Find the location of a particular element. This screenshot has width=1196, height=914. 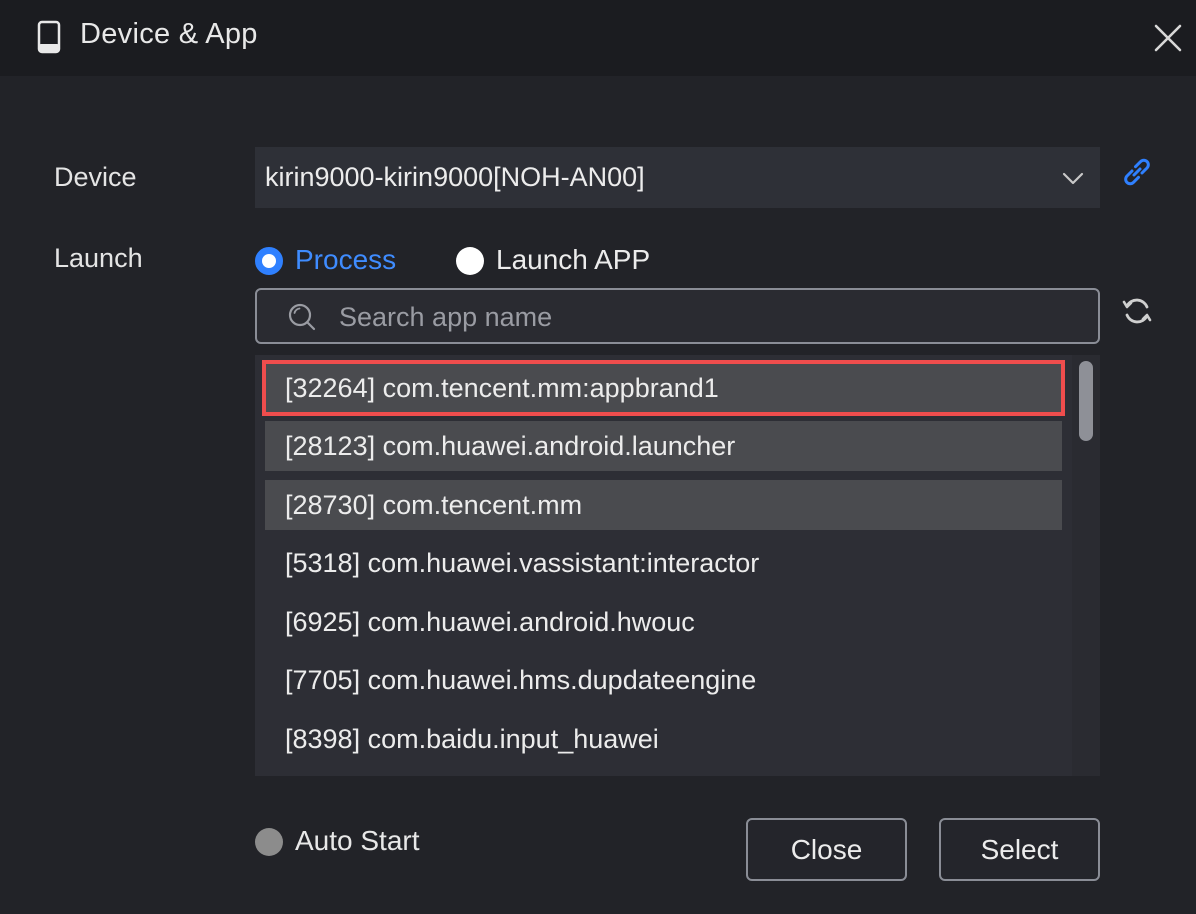

list-item: [5318] com.huawei.vassistant:interactor is located at coordinates (663, 563).